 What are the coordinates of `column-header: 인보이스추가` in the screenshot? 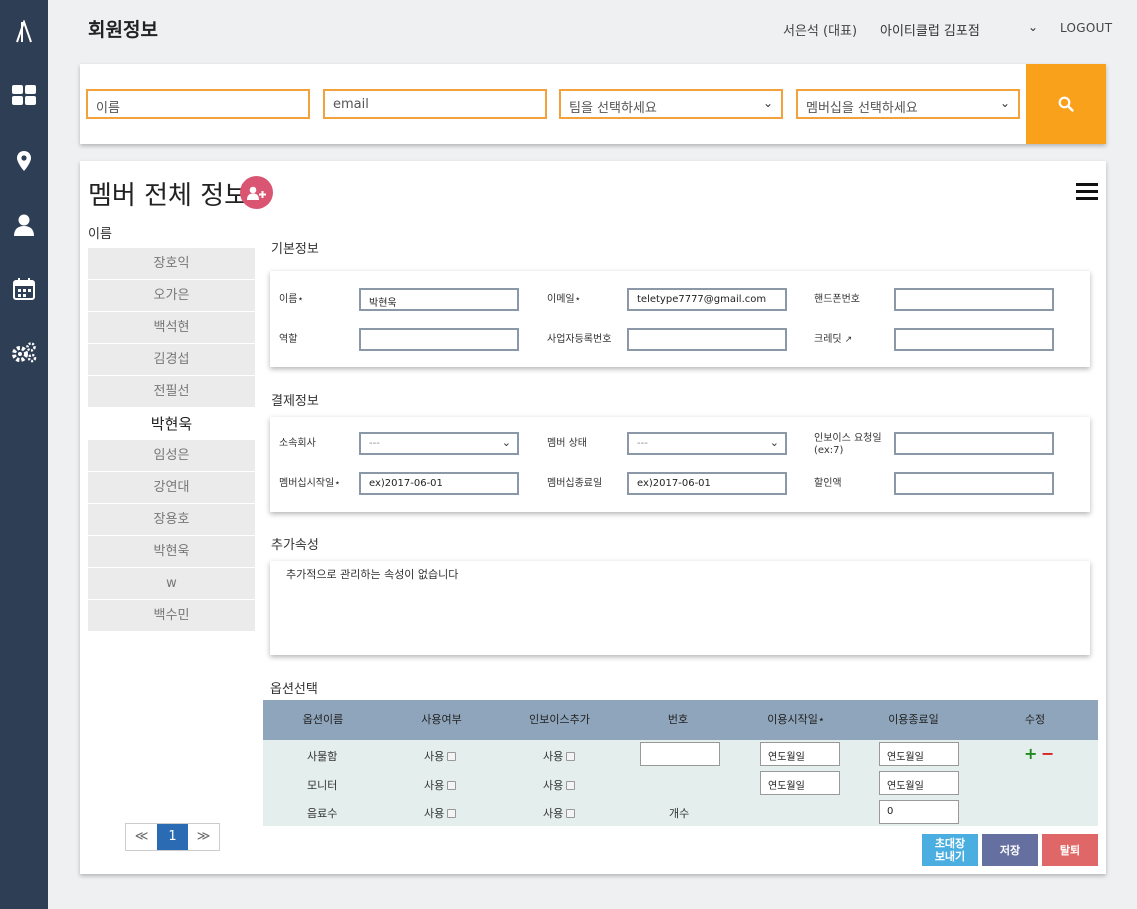 It's located at (559, 719).